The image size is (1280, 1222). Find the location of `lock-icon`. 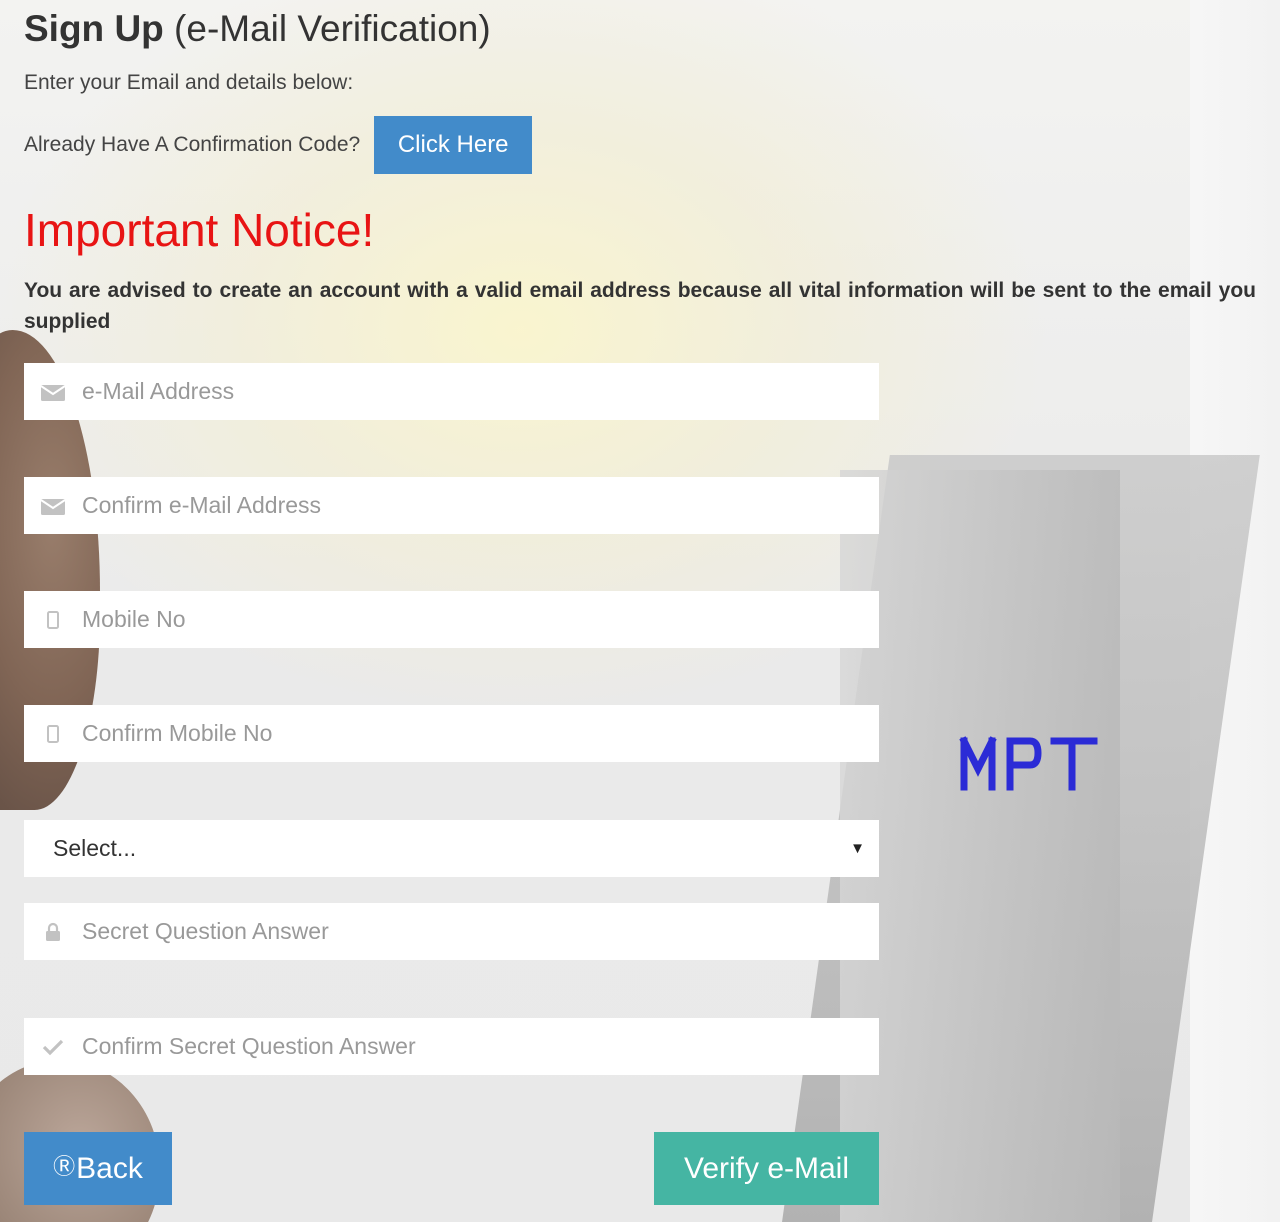

lock-icon is located at coordinates (53, 932).